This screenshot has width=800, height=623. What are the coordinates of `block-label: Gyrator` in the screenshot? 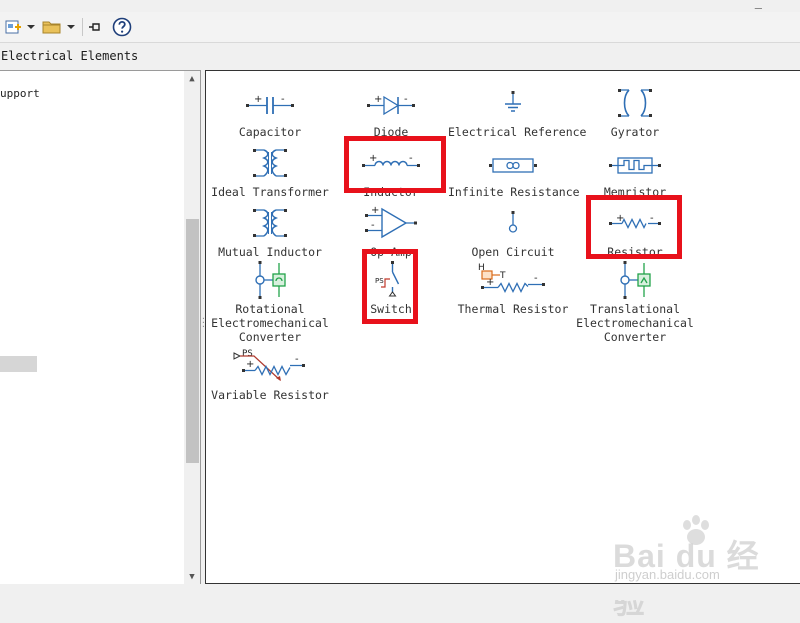 It's located at (635, 132).